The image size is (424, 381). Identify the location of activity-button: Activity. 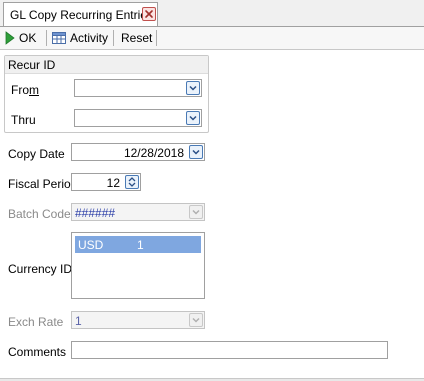
(80, 38).